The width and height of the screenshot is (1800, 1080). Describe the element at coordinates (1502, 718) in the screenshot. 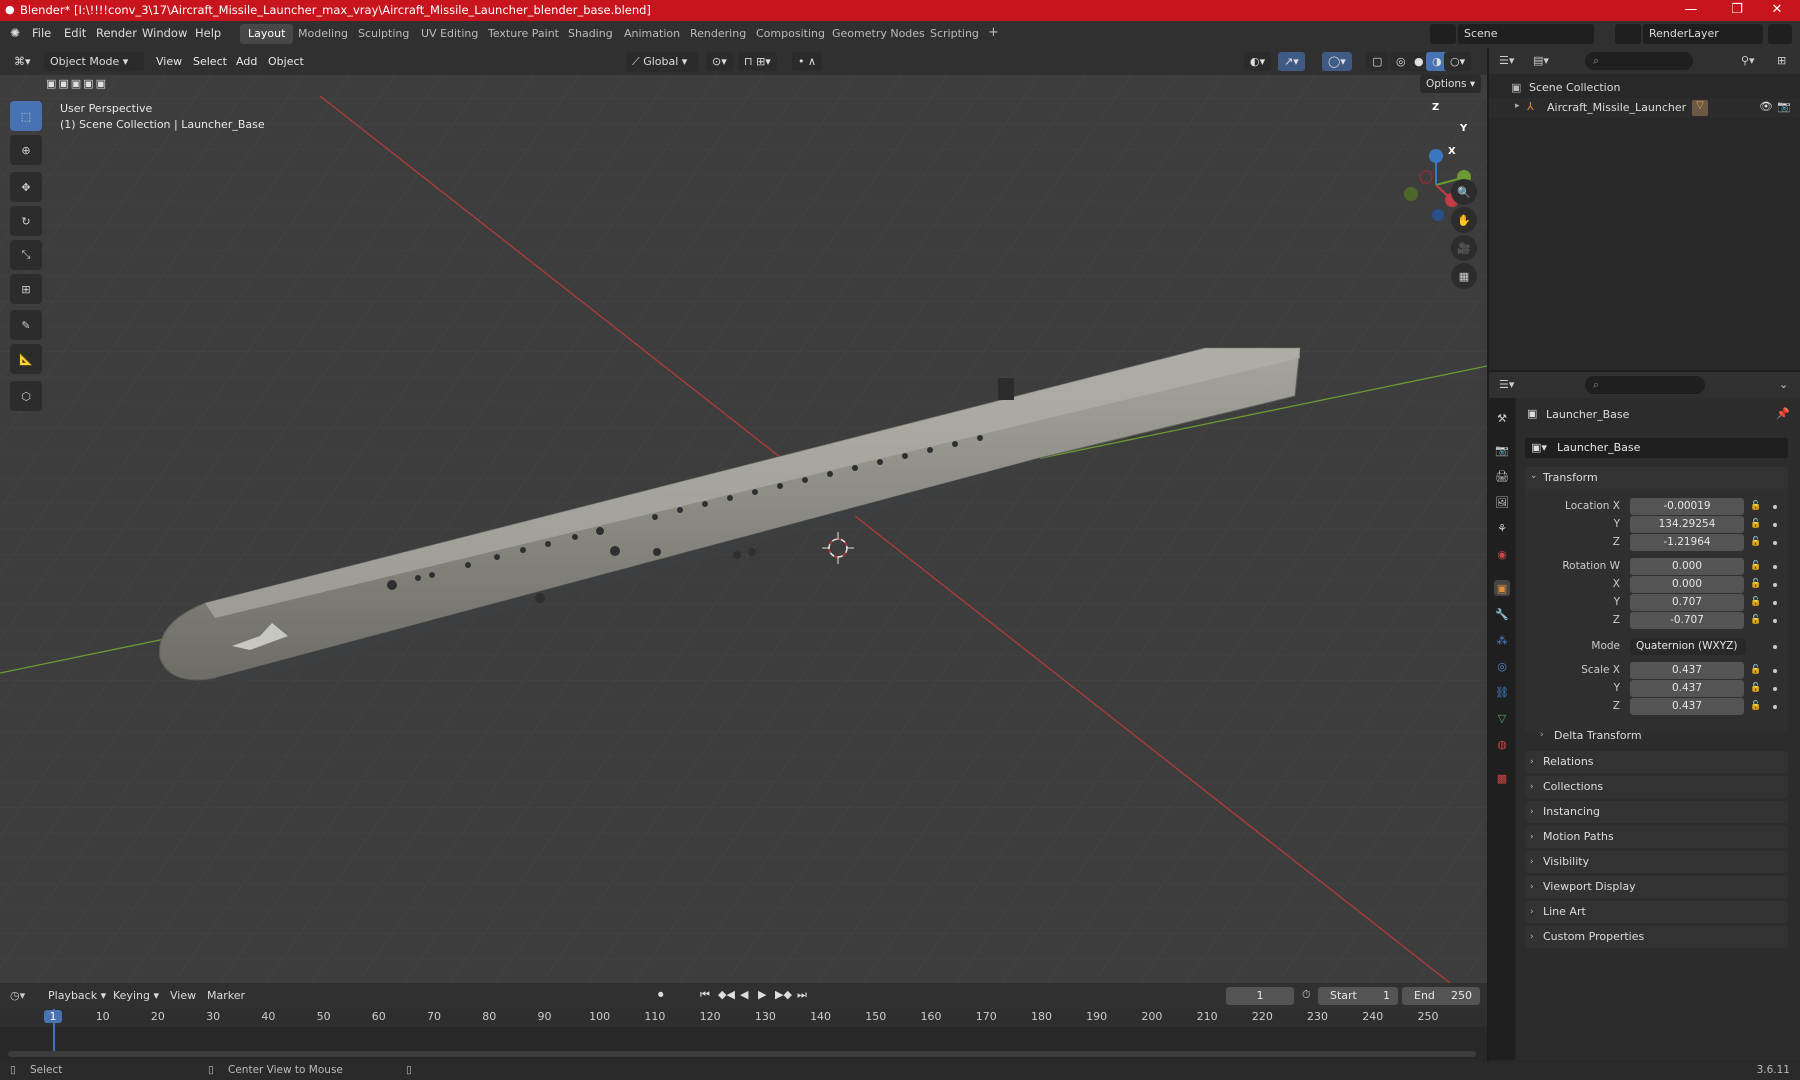

I see `data-tab-icon: ▽` at that location.